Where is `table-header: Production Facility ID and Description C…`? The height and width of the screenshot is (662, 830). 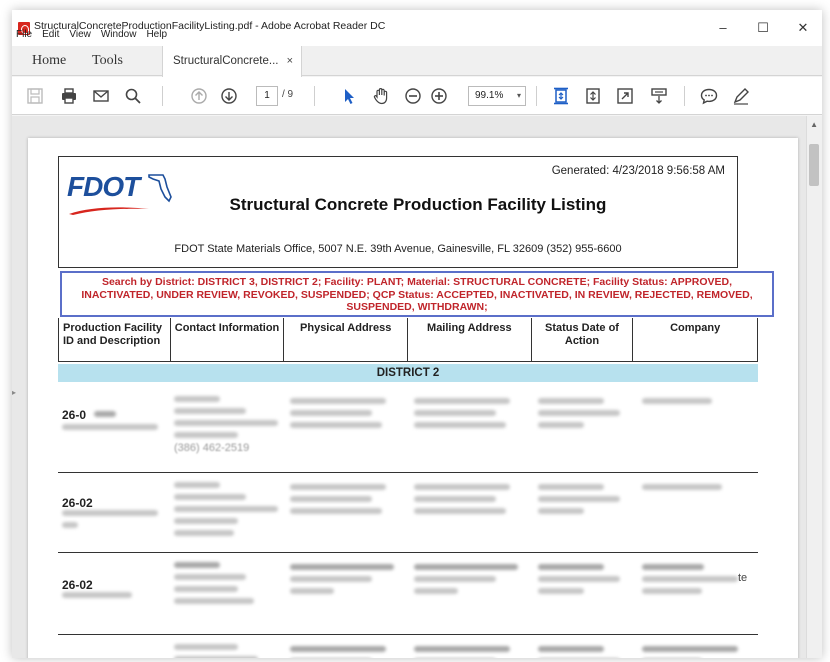
table-header: Production Facility ID and Description C… is located at coordinates (408, 340).